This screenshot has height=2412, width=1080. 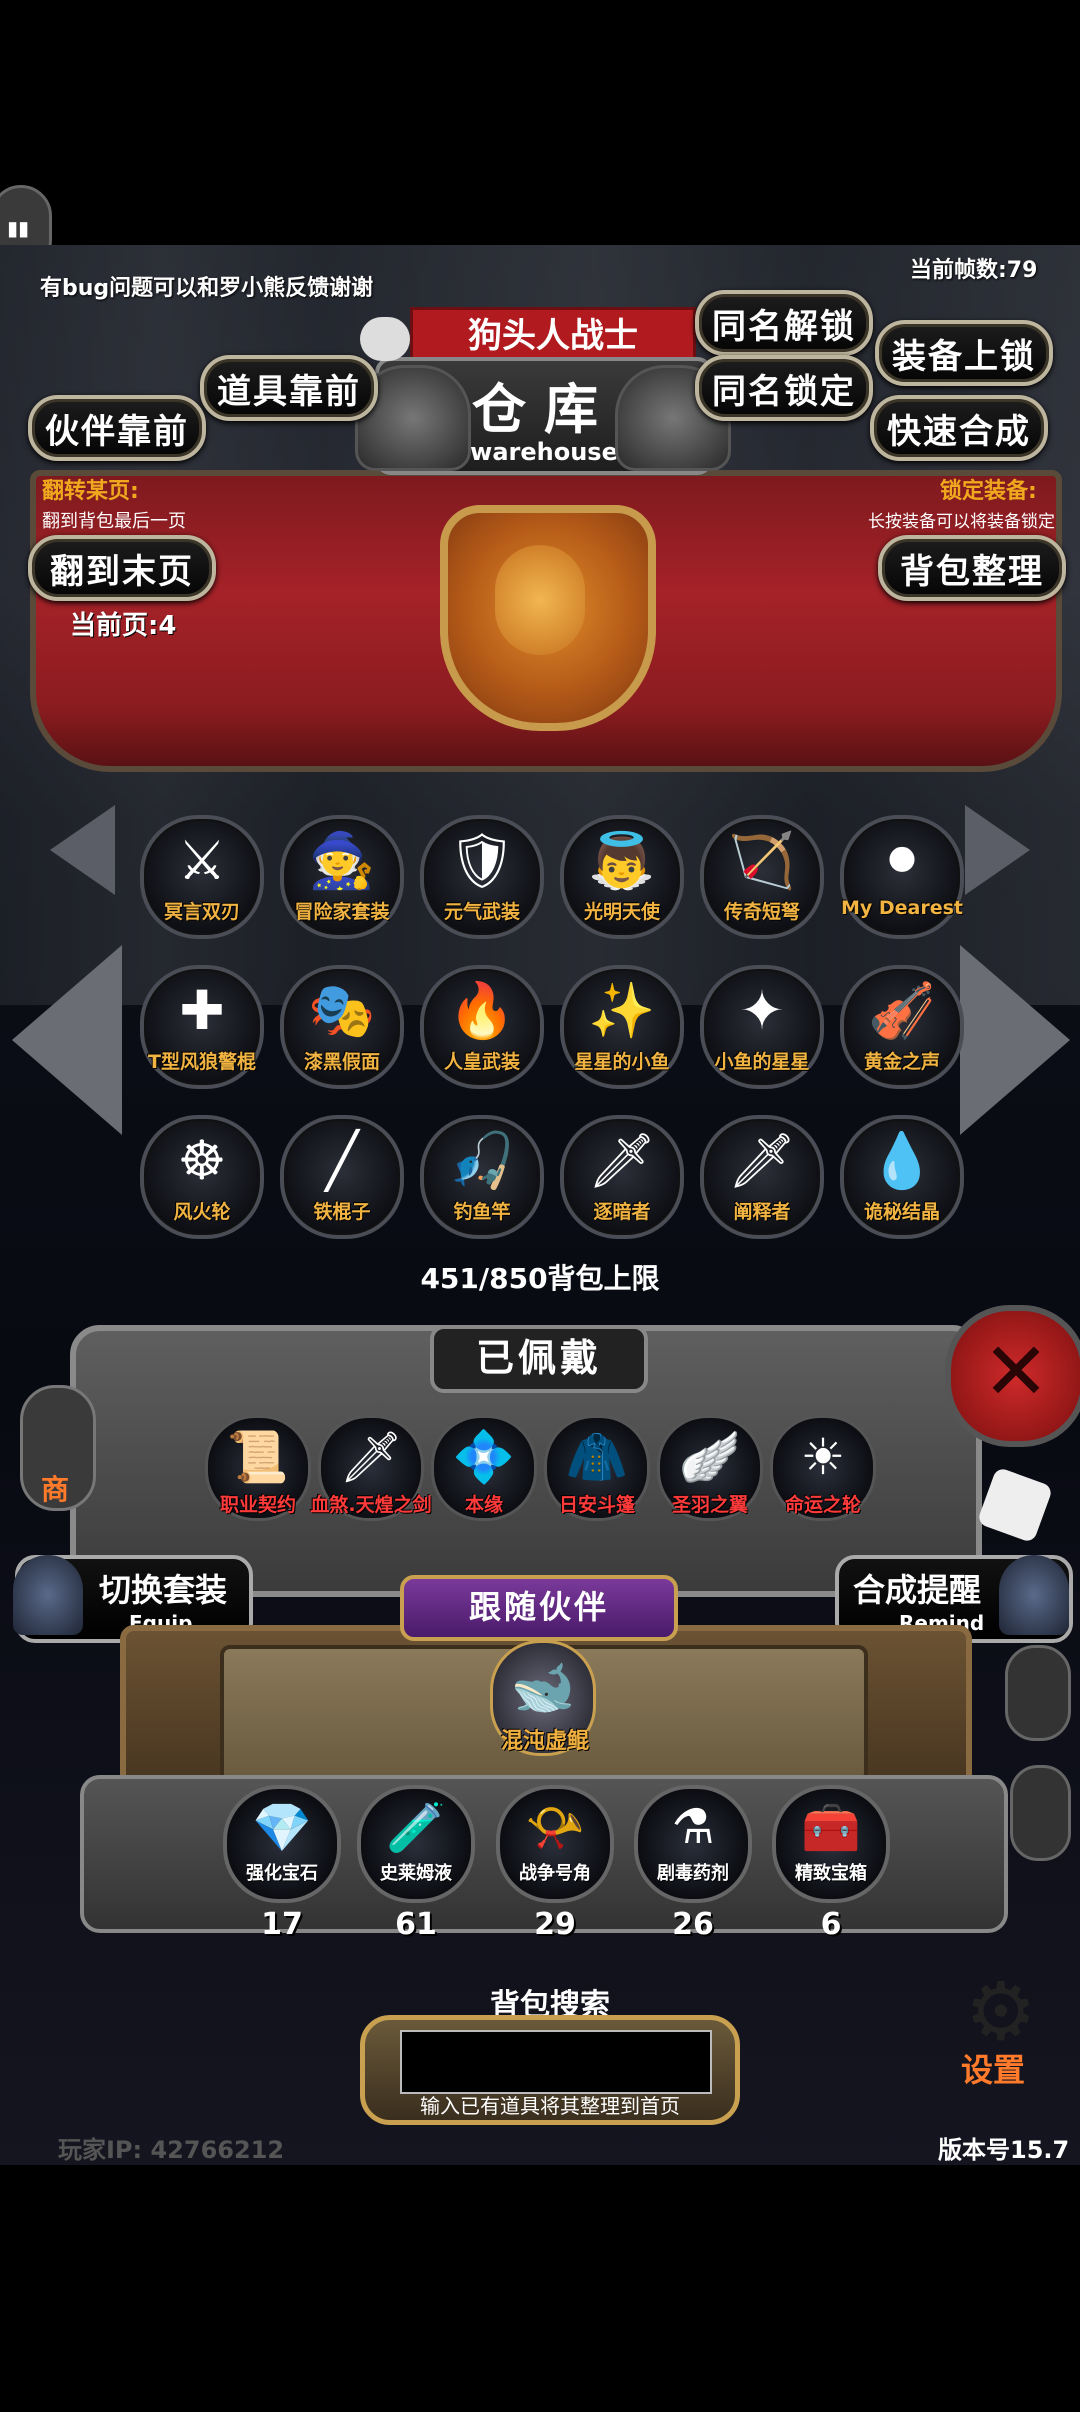 I want to click on flip-page-hint: 翻到背包最后一页, so click(x=114, y=521).